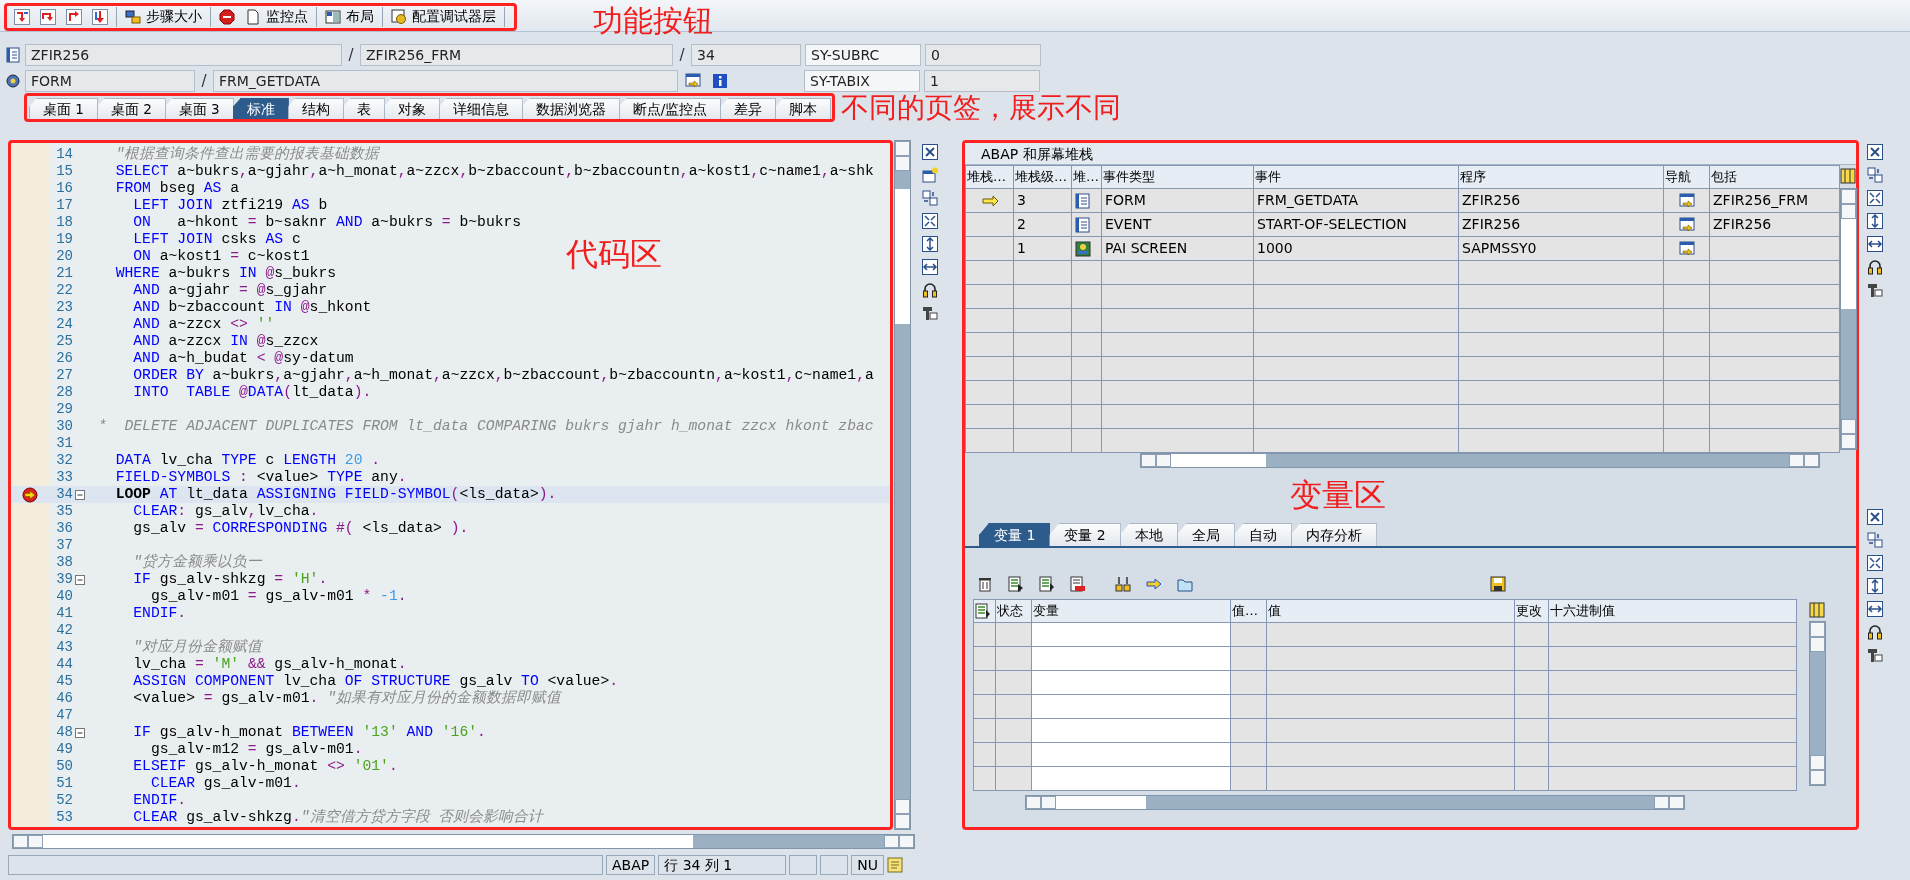 This screenshot has height=880, width=1910. What do you see at coordinates (503, 375) in the screenshot?
I see `code-line: ORDER BY a~bukrs,a~gjahr,a~h_monat,a~zzcx,b~zbaccount,b~zbaccountn,a~kost1,c~name1,a` at bounding box center [503, 375].